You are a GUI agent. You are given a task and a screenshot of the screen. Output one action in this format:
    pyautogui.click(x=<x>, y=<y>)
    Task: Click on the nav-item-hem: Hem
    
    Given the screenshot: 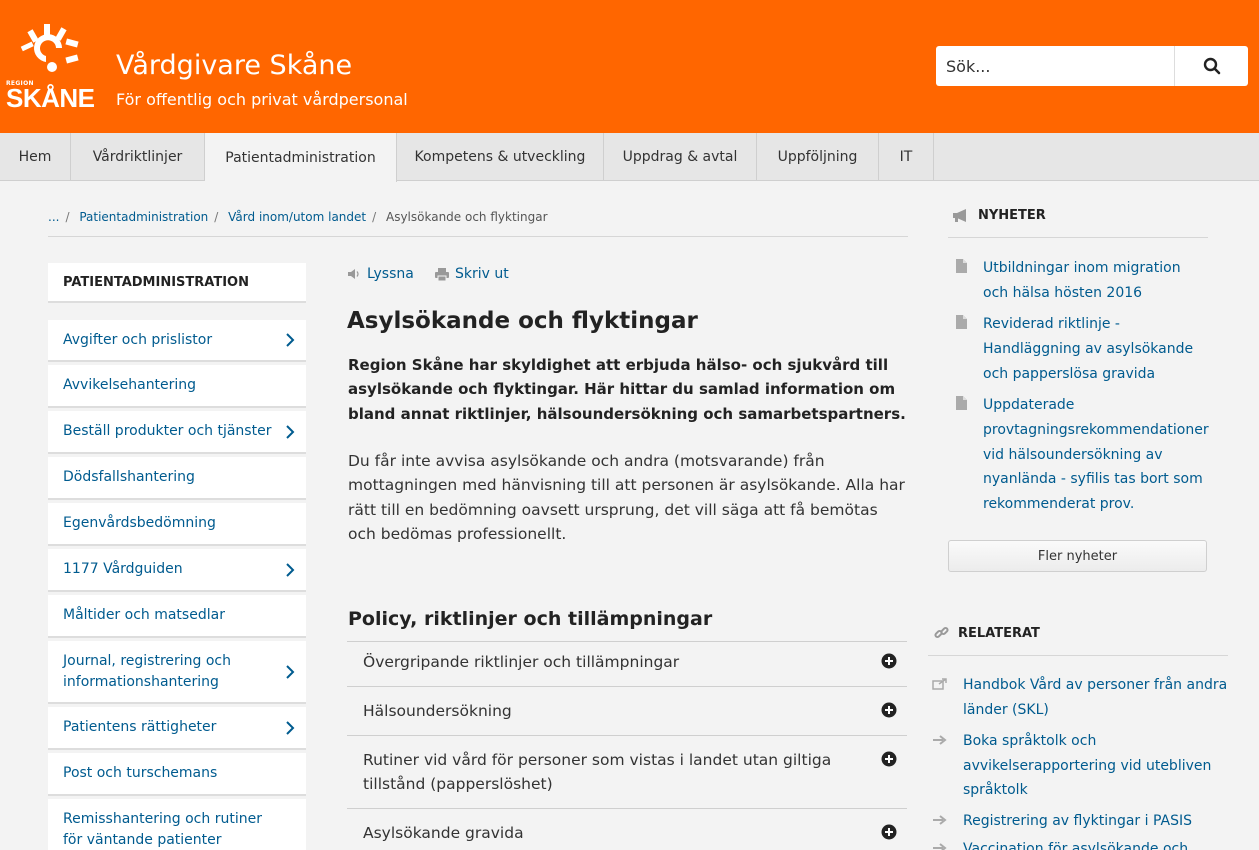 What is the action you would take?
    pyautogui.click(x=35, y=157)
    